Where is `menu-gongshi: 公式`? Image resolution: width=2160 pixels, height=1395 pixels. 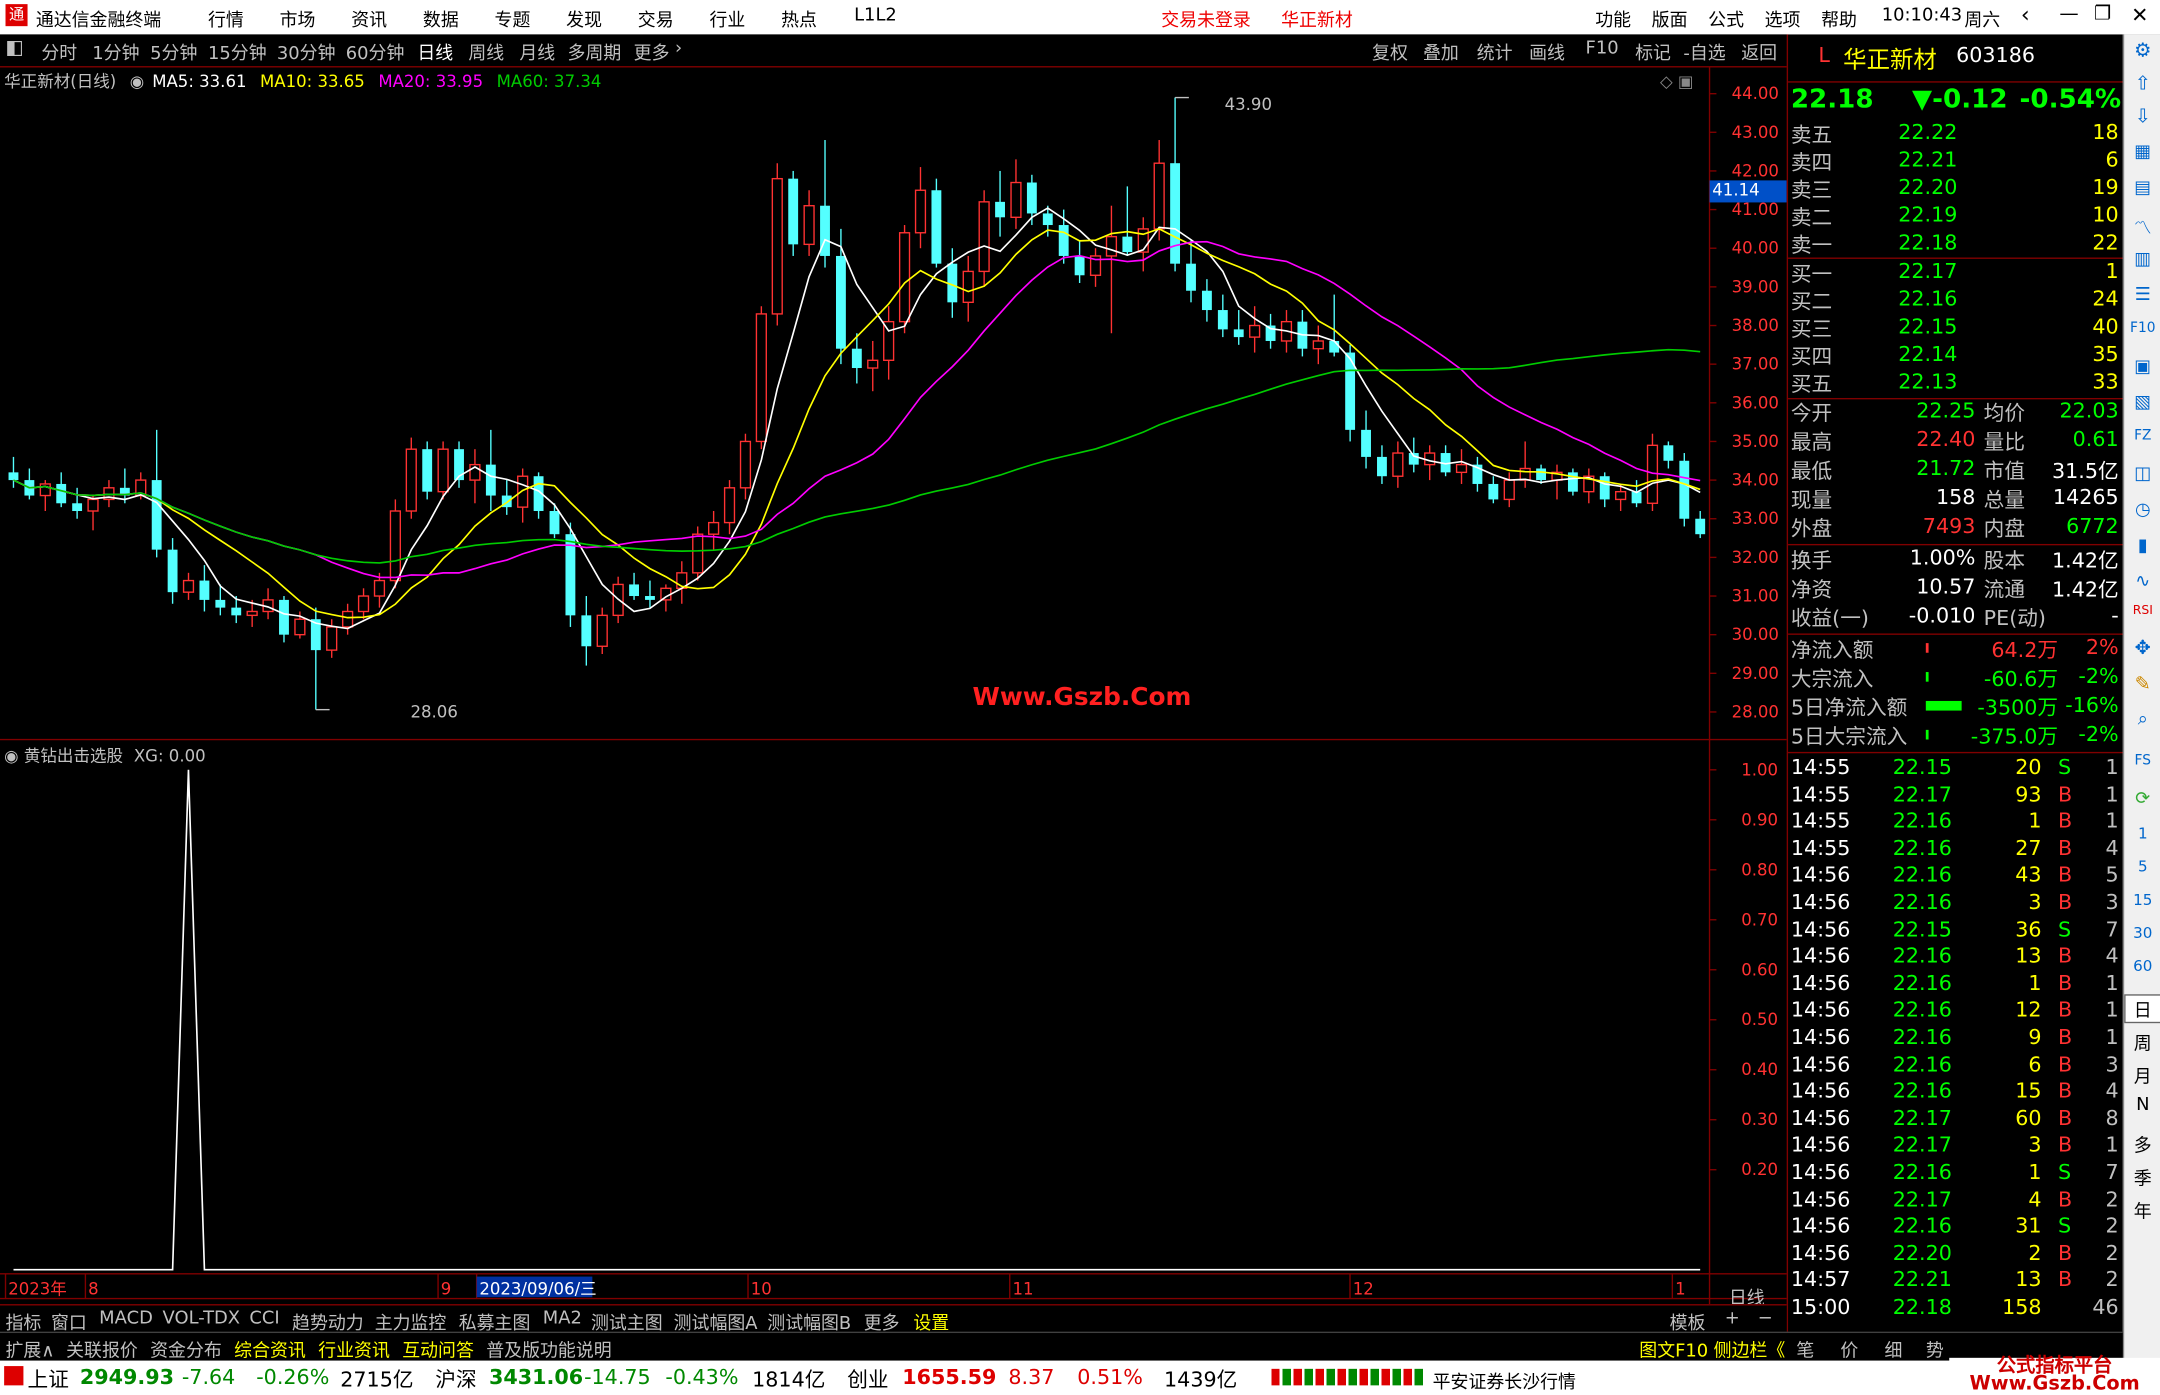
menu-gongshi: 公式 is located at coordinates (1726, 19).